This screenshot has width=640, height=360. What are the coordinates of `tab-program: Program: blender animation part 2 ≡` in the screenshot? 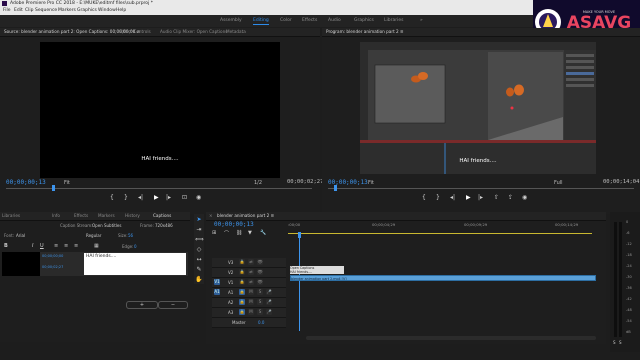 It's located at (365, 32).